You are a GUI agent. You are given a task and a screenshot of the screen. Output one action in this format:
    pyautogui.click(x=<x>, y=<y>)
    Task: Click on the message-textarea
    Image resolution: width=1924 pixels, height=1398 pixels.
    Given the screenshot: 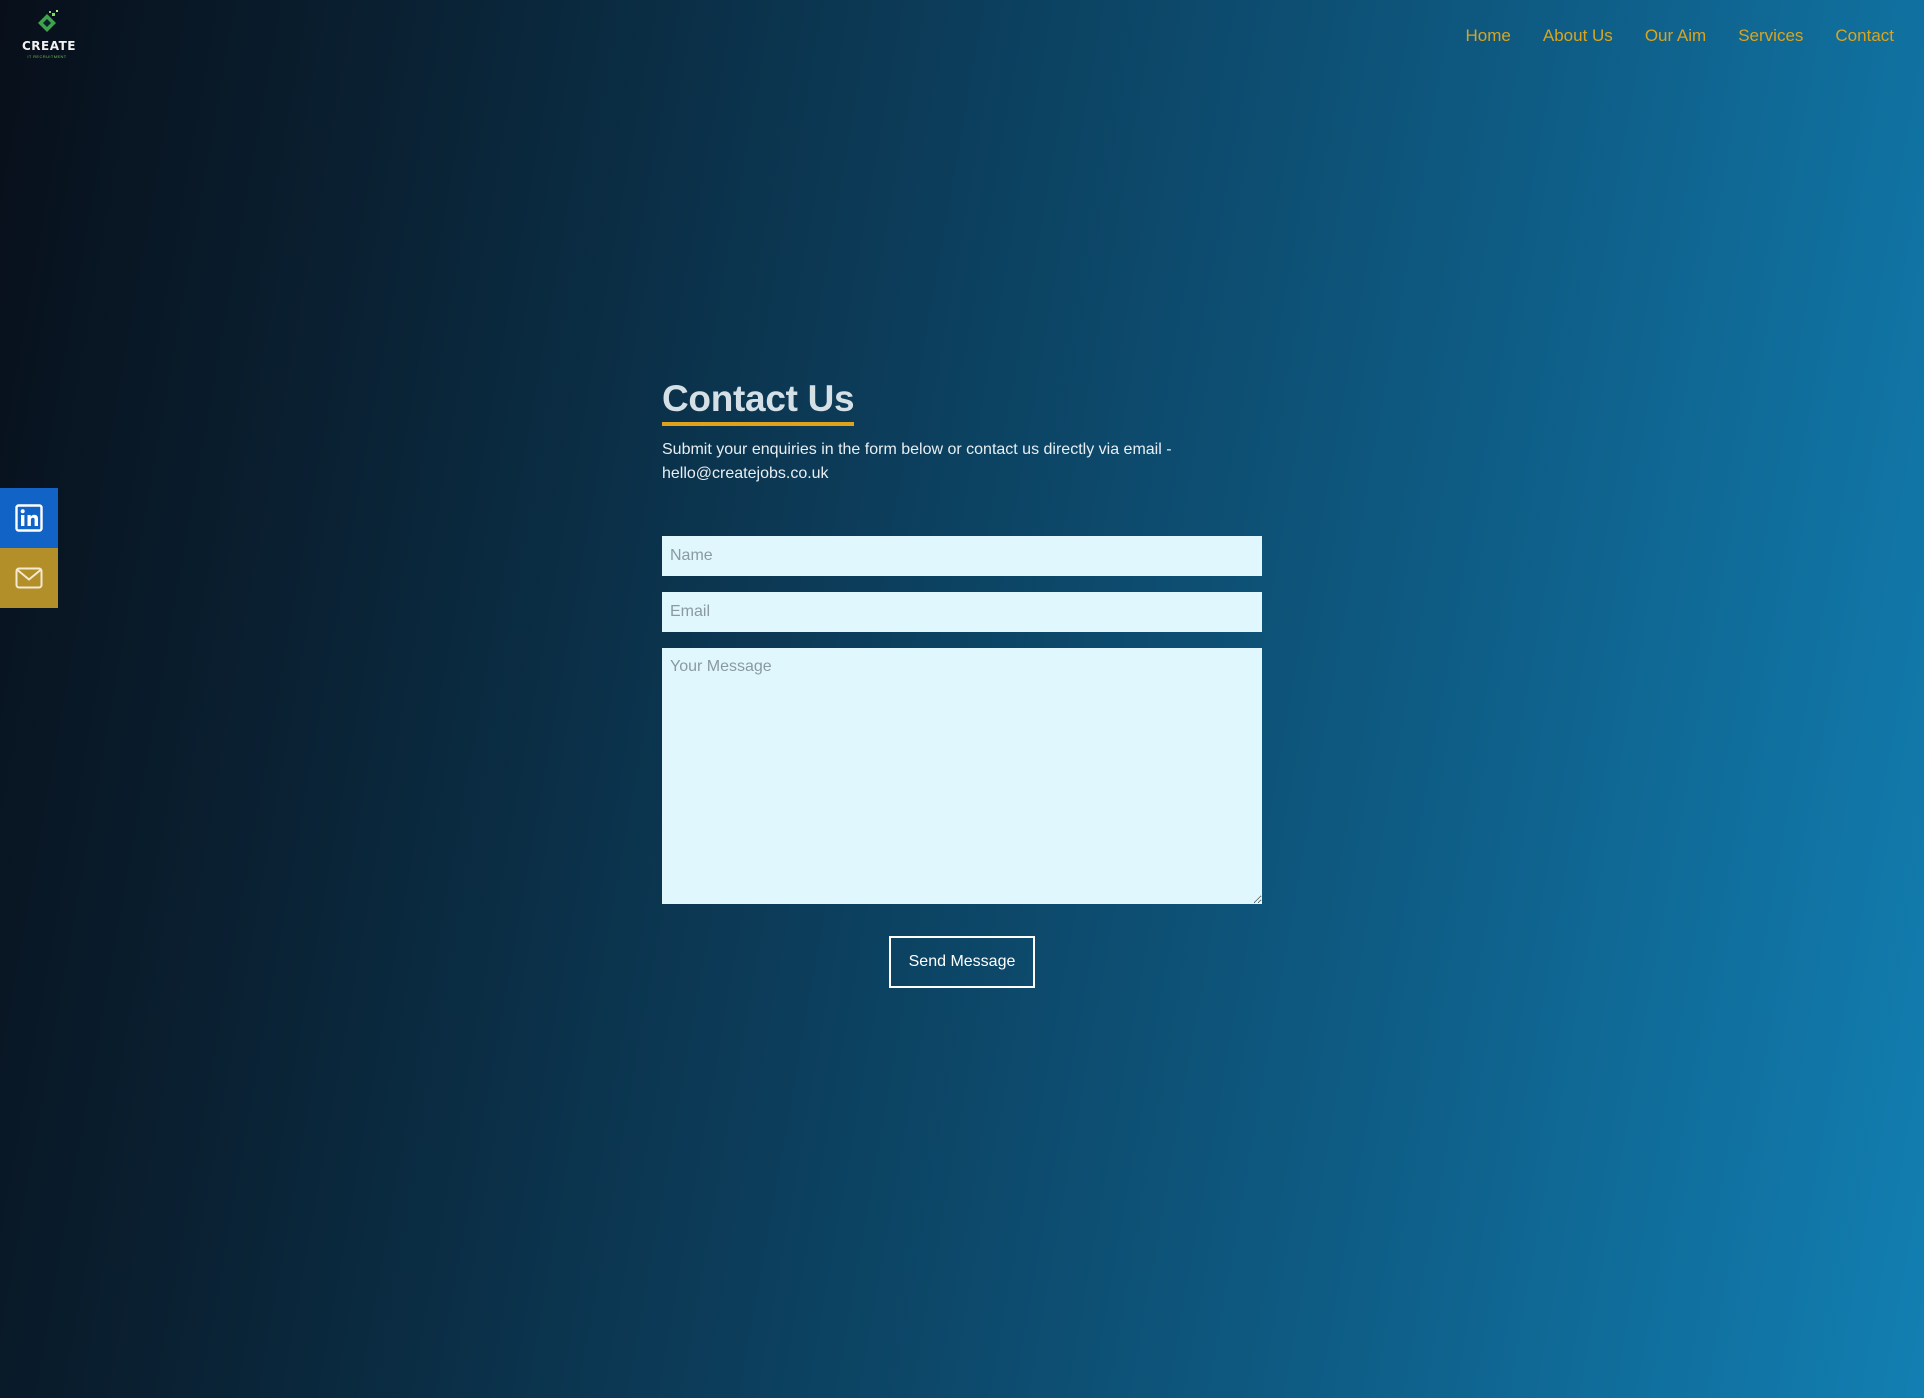 What is the action you would take?
    pyautogui.click(x=962, y=776)
    